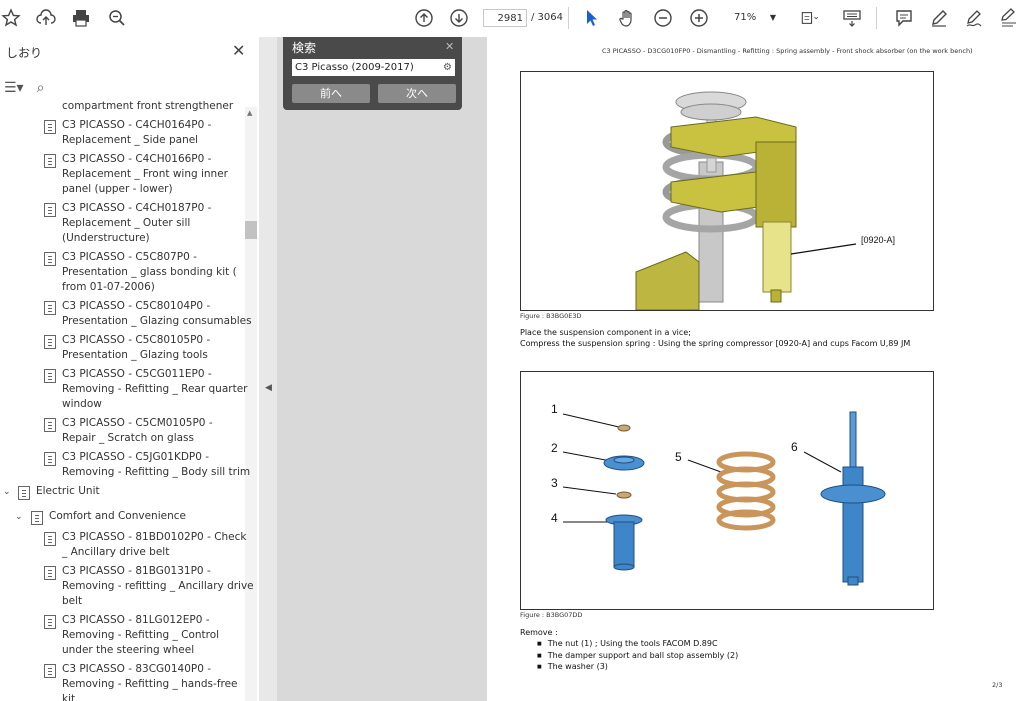  Describe the element at coordinates (746, 201) in the screenshot. I see `spring-compressor-illustration` at that location.